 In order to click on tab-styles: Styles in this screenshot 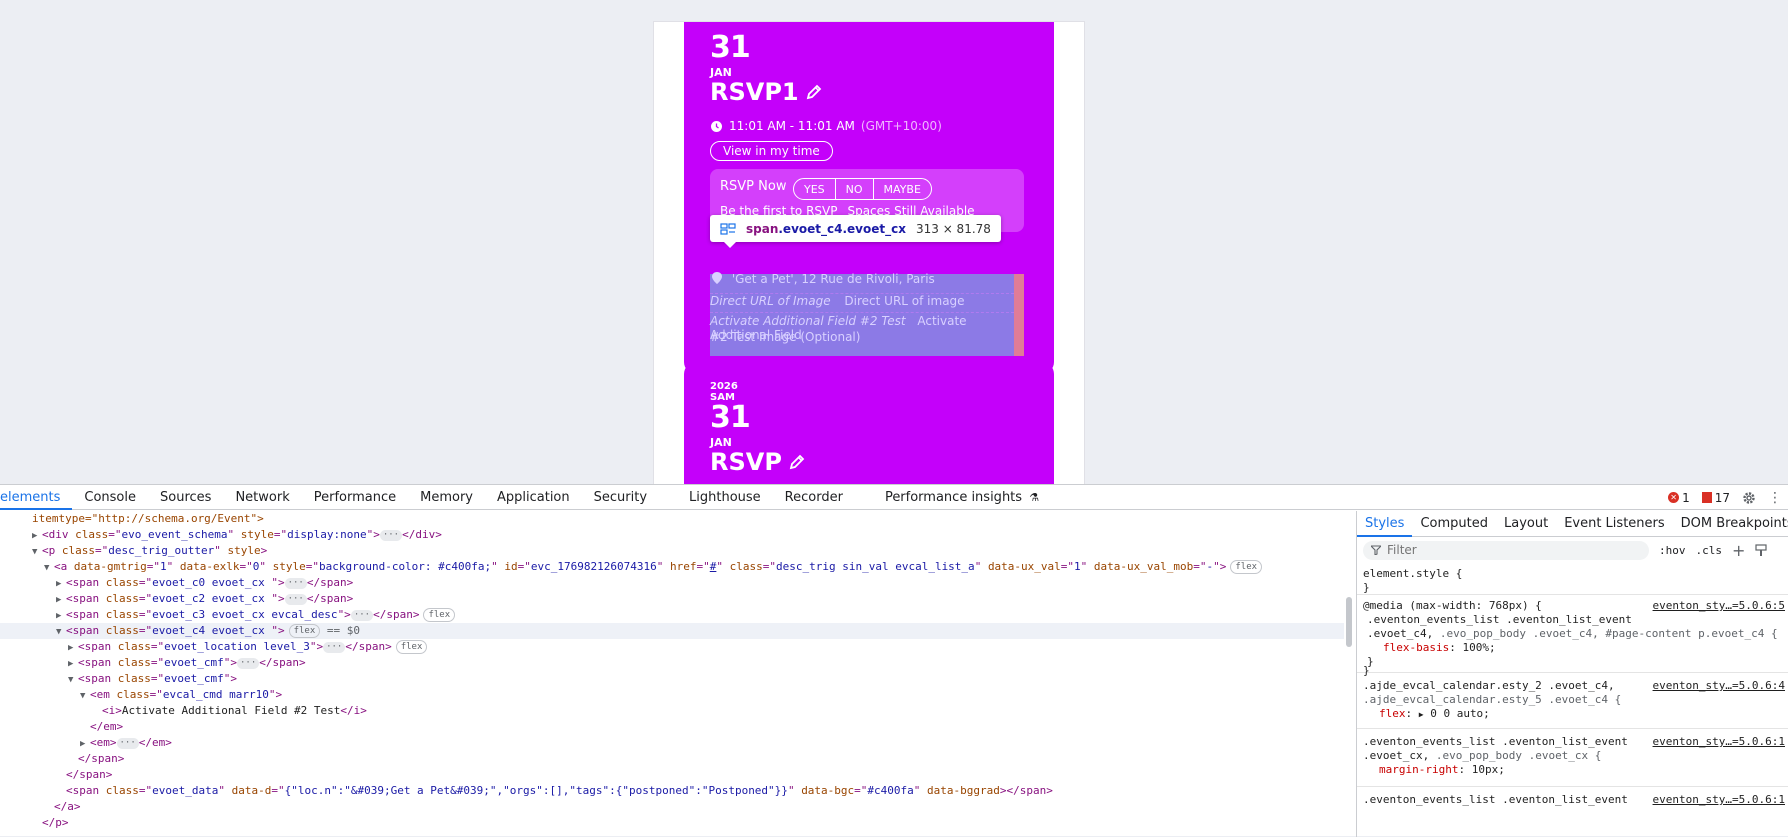, I will do `click(1385, 524)`.